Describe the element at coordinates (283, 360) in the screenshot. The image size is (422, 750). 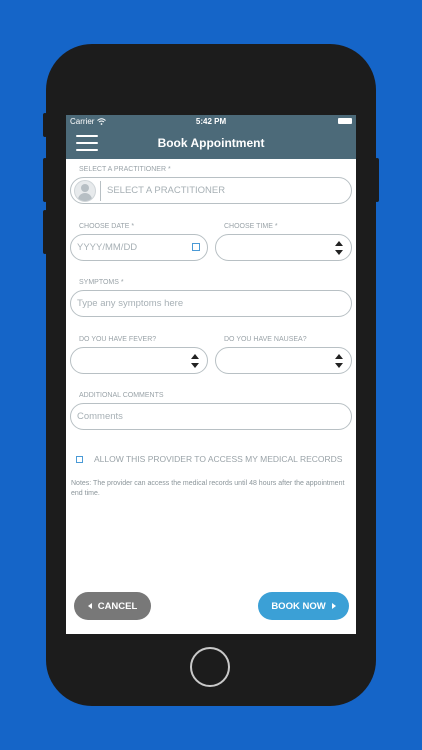
I see `nausea-select` at that location.